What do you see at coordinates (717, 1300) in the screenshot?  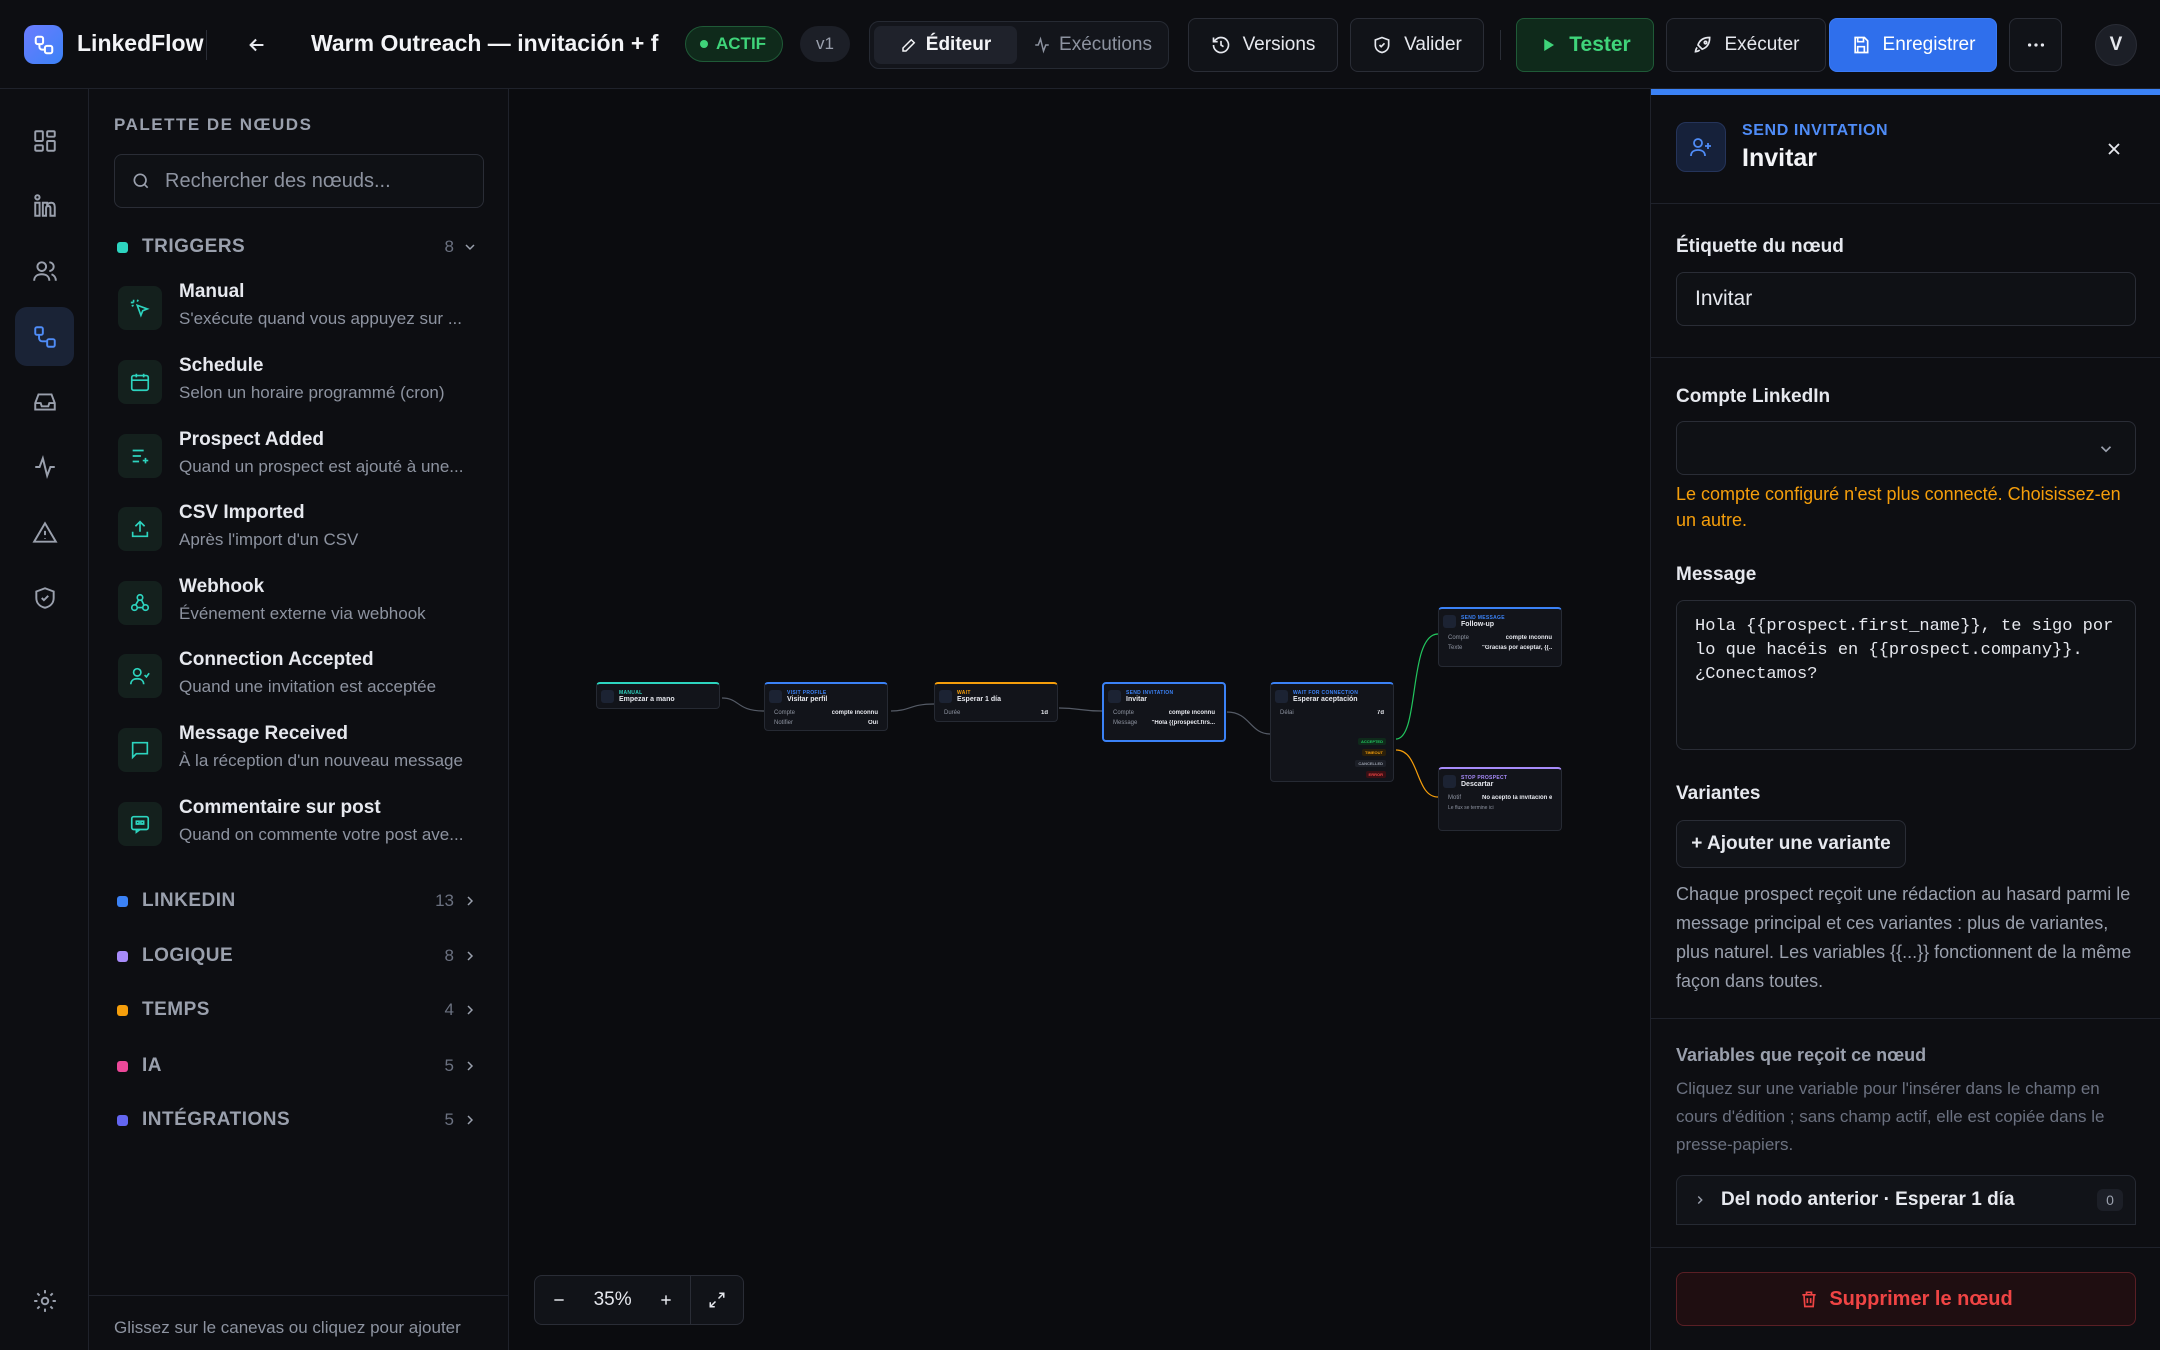 I see `fit-view-icon` at bounding box center [717, 1300].